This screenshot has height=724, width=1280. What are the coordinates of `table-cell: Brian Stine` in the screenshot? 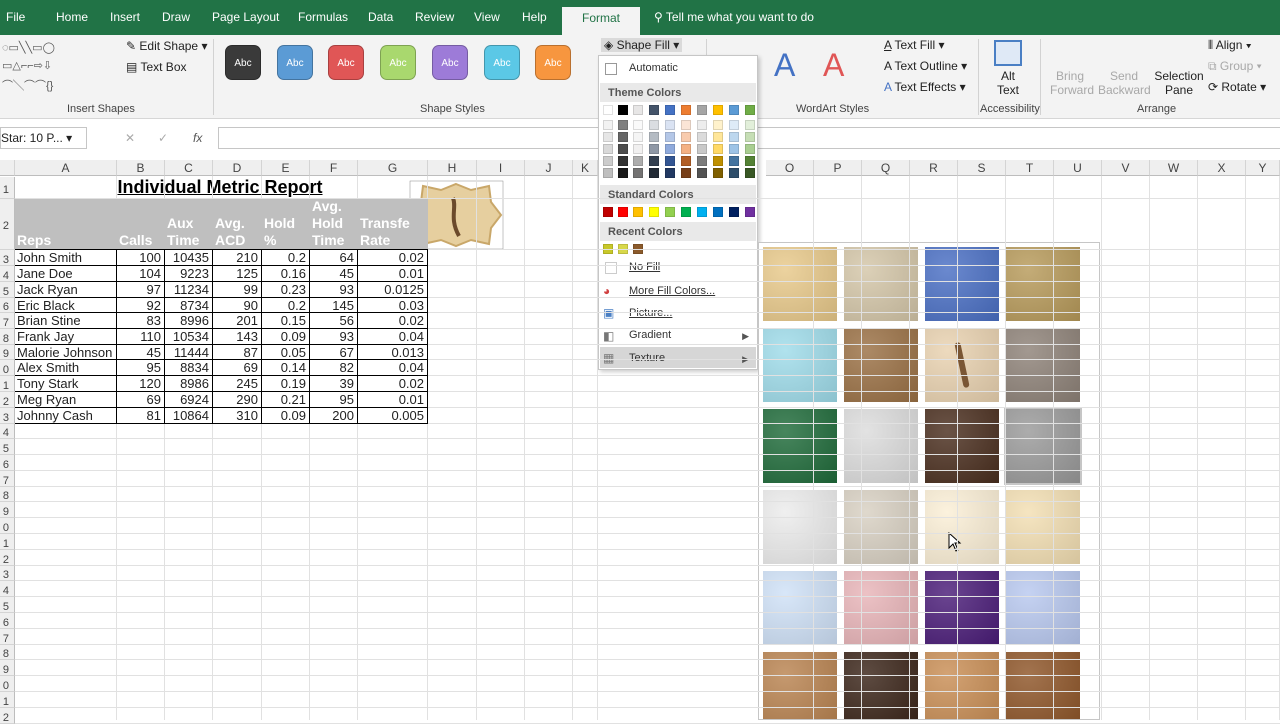 It's located at (66, 321).